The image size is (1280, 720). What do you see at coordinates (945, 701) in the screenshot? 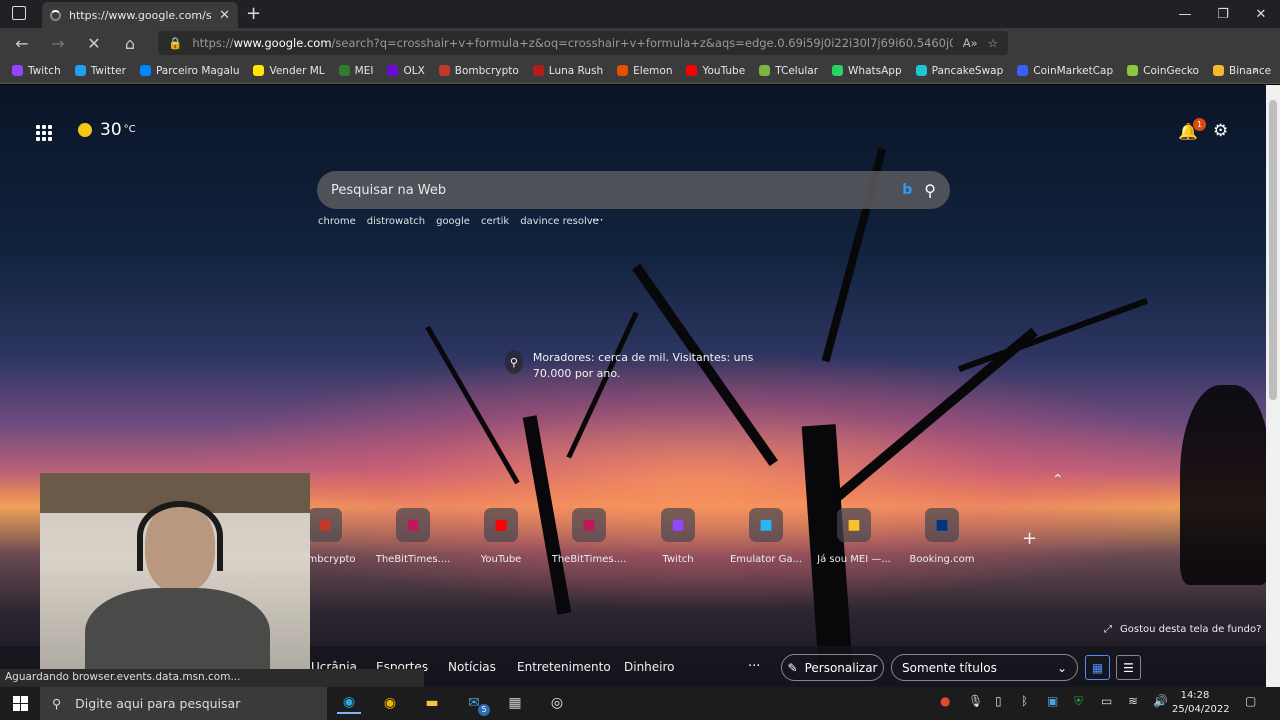
I see `brave-tray-icon: ●` at bounding box center [945, 701].